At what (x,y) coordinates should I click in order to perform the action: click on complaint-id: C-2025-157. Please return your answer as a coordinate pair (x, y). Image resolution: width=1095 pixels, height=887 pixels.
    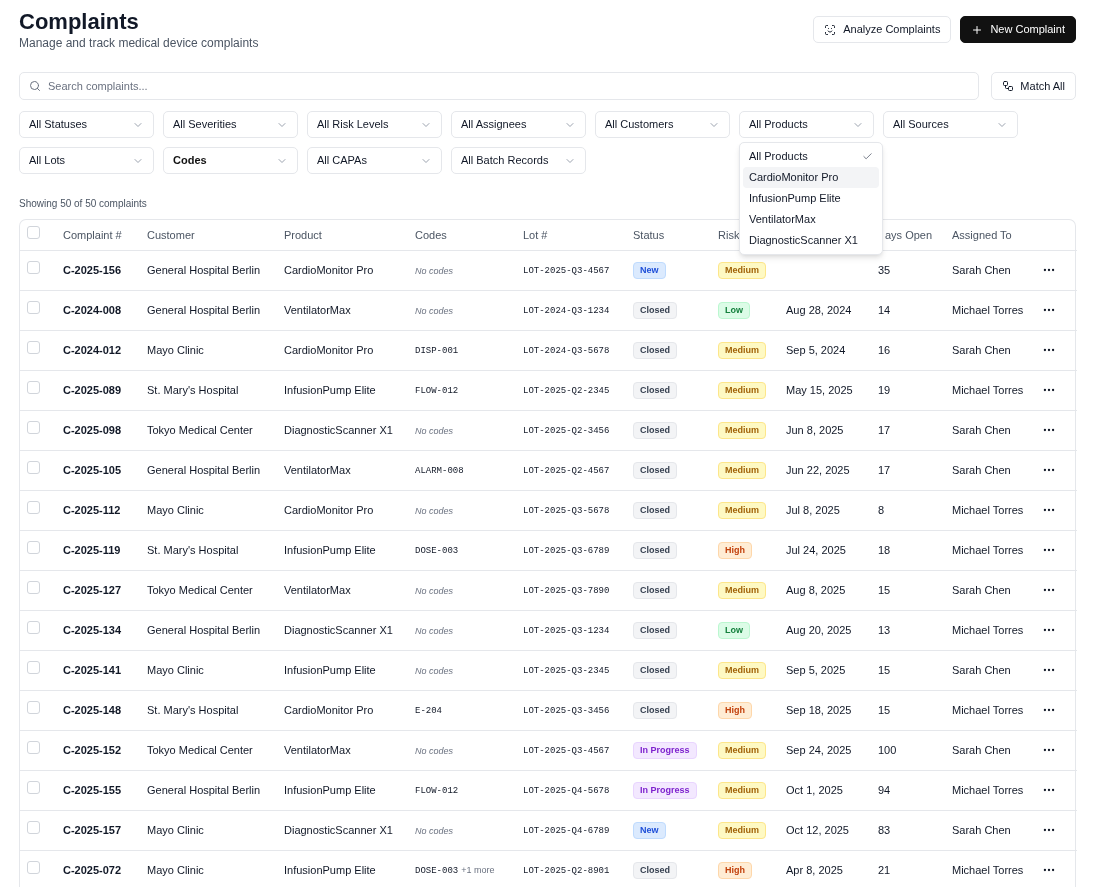
    Looking at the image, I should click on (92, 829).